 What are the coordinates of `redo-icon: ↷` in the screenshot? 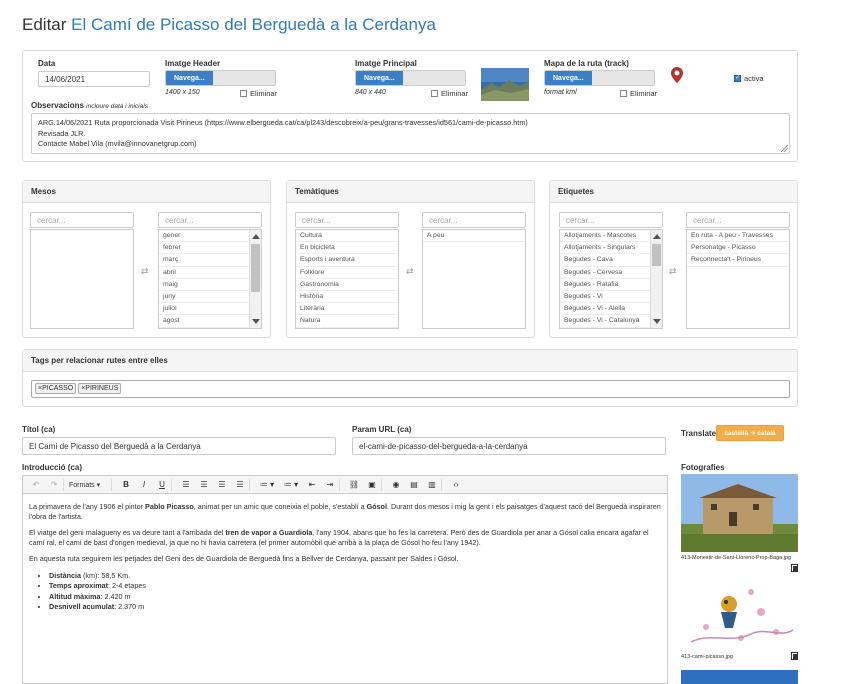 It's located at (54, 484).